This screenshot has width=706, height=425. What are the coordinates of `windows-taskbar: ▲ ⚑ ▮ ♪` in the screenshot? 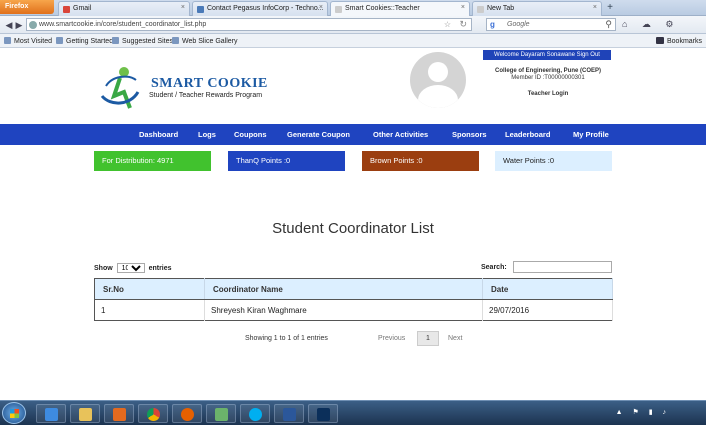 It's located at (353, 412).